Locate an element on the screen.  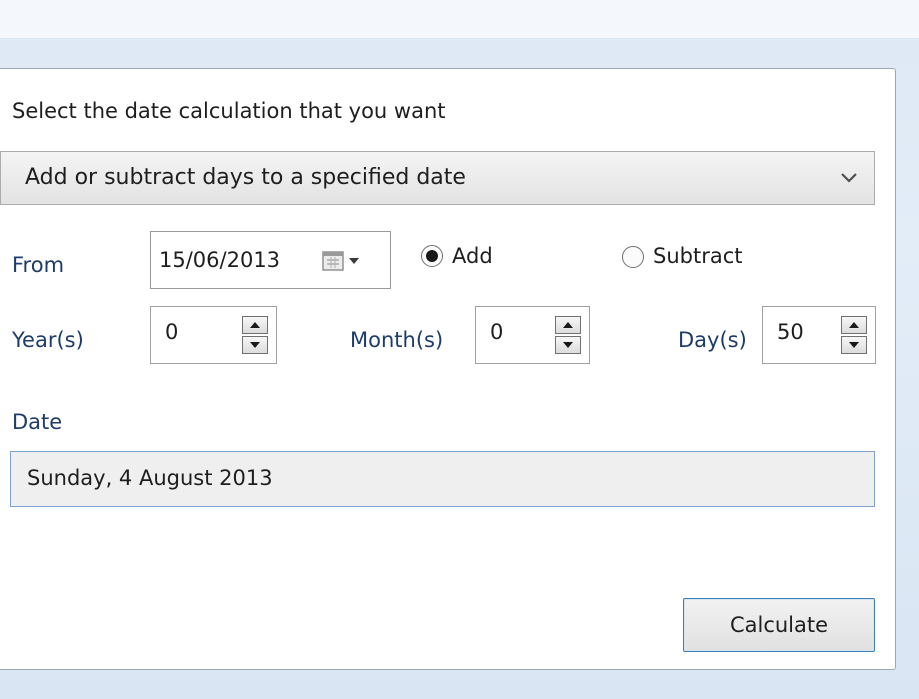
years-decrement-button is located at coordinates (255, 345).